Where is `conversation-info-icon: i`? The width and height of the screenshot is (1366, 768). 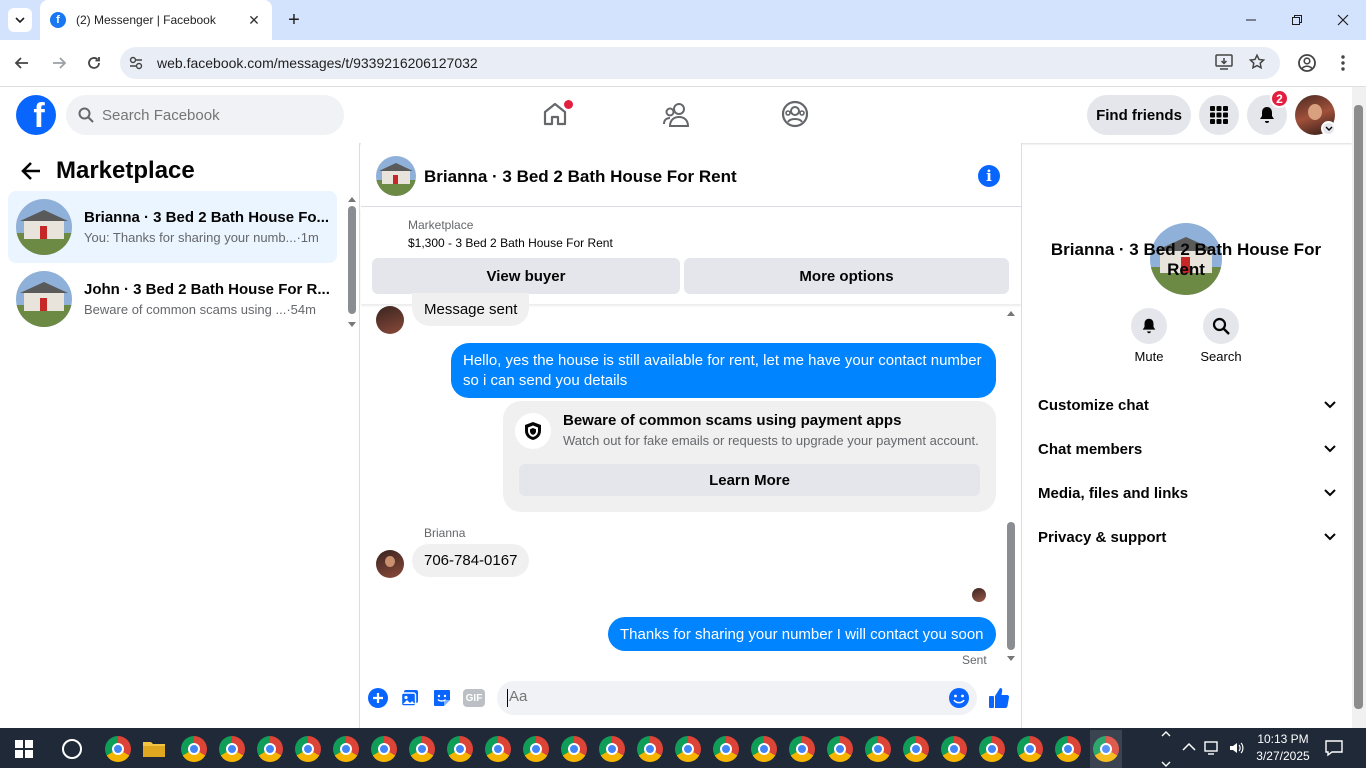
conversation-info-icon: i is located at coordinates (989, 176).